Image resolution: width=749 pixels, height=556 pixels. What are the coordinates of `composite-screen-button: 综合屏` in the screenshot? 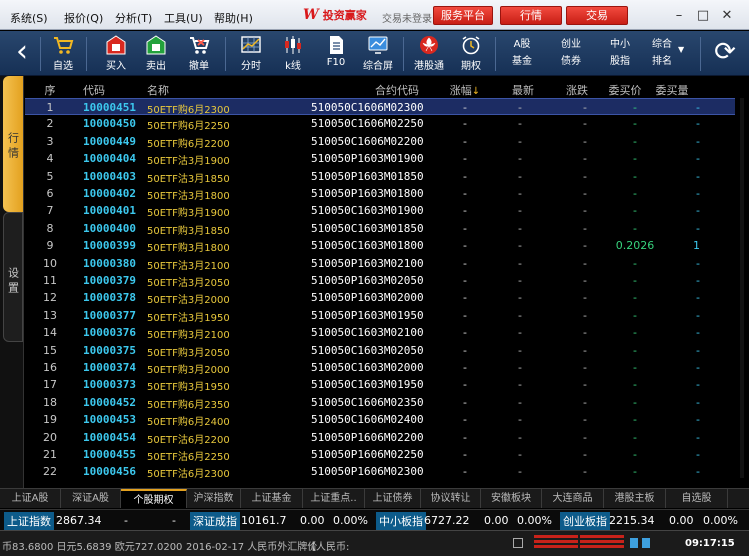 It's located at (378, 53).